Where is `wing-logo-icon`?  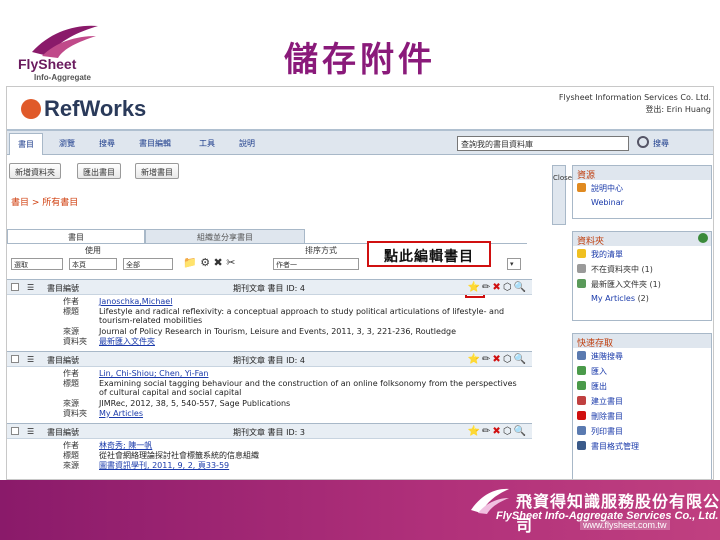 wing-logo-icon is located at coordinates (65, 41).